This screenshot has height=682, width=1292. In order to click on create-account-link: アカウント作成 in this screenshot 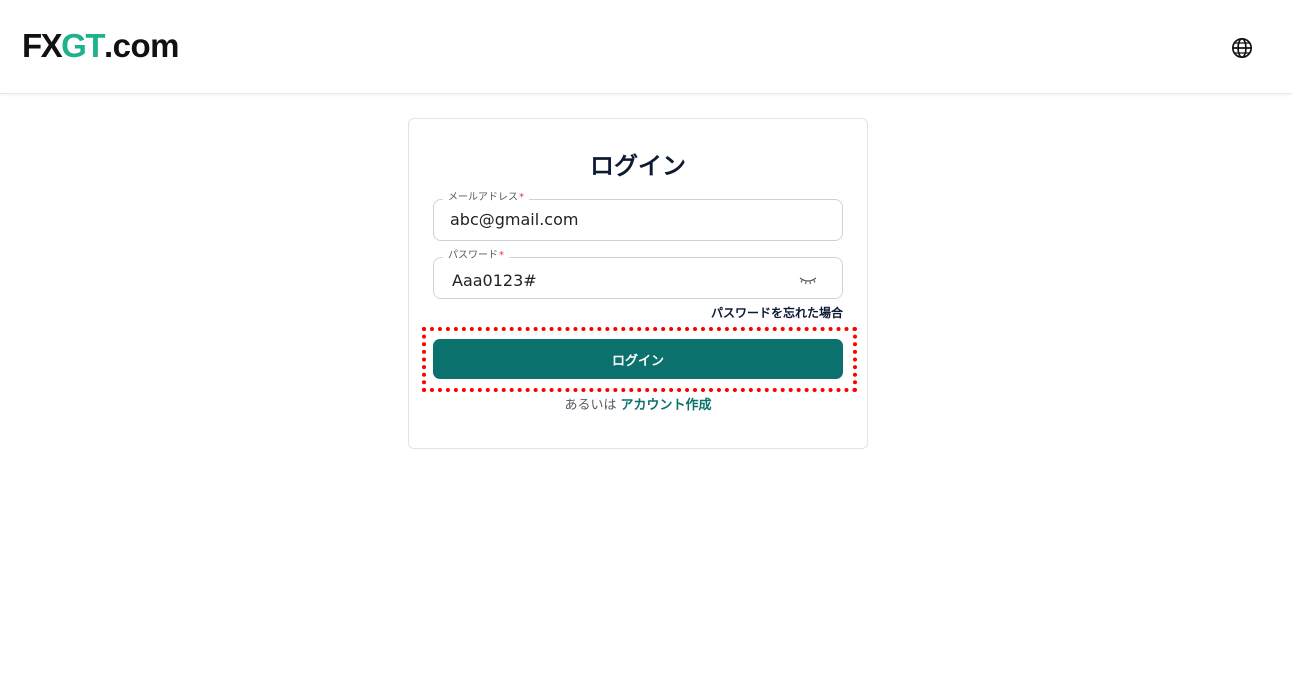, I will do `click(666, 405)`.